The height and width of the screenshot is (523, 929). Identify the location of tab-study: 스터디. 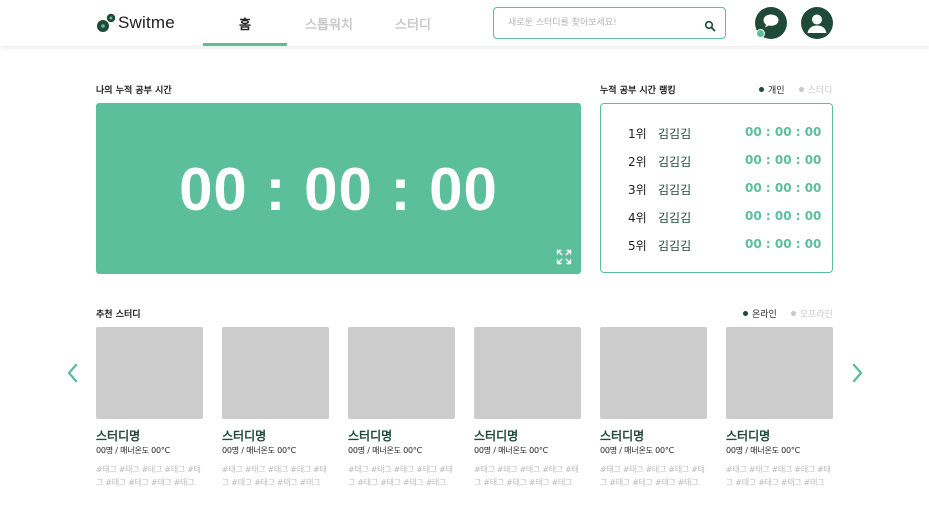
(413, 23).